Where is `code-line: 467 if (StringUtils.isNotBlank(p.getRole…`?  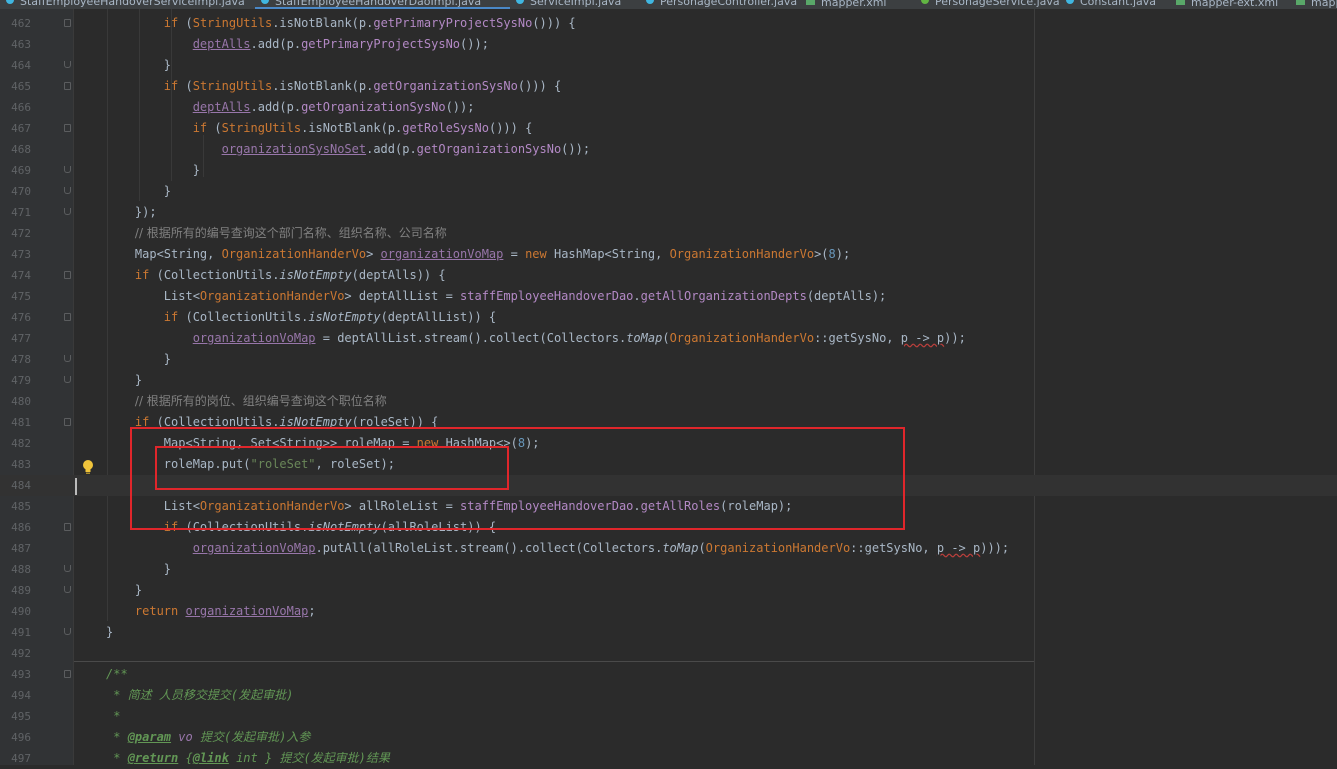
code-line: 467 if (StringUtils.isNotBlank(p.getRole… is located at coordinates (668, 128).